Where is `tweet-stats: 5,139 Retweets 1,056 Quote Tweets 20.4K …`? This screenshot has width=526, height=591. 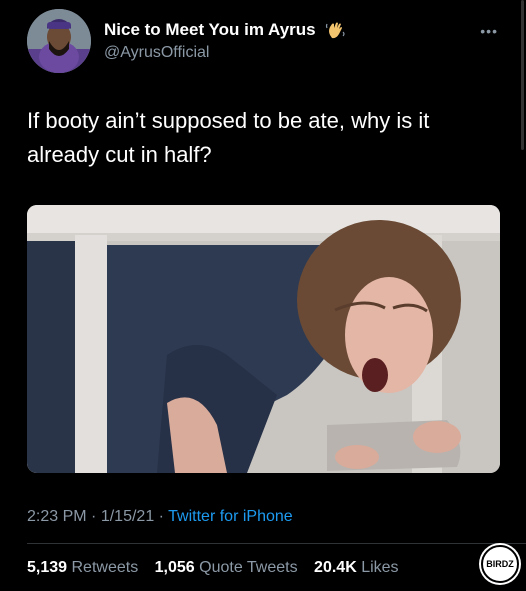
tweet-stats: 5,139 Retweets 1,056 Quote Tweets 20.4K … is located at coordinates (213, 568).